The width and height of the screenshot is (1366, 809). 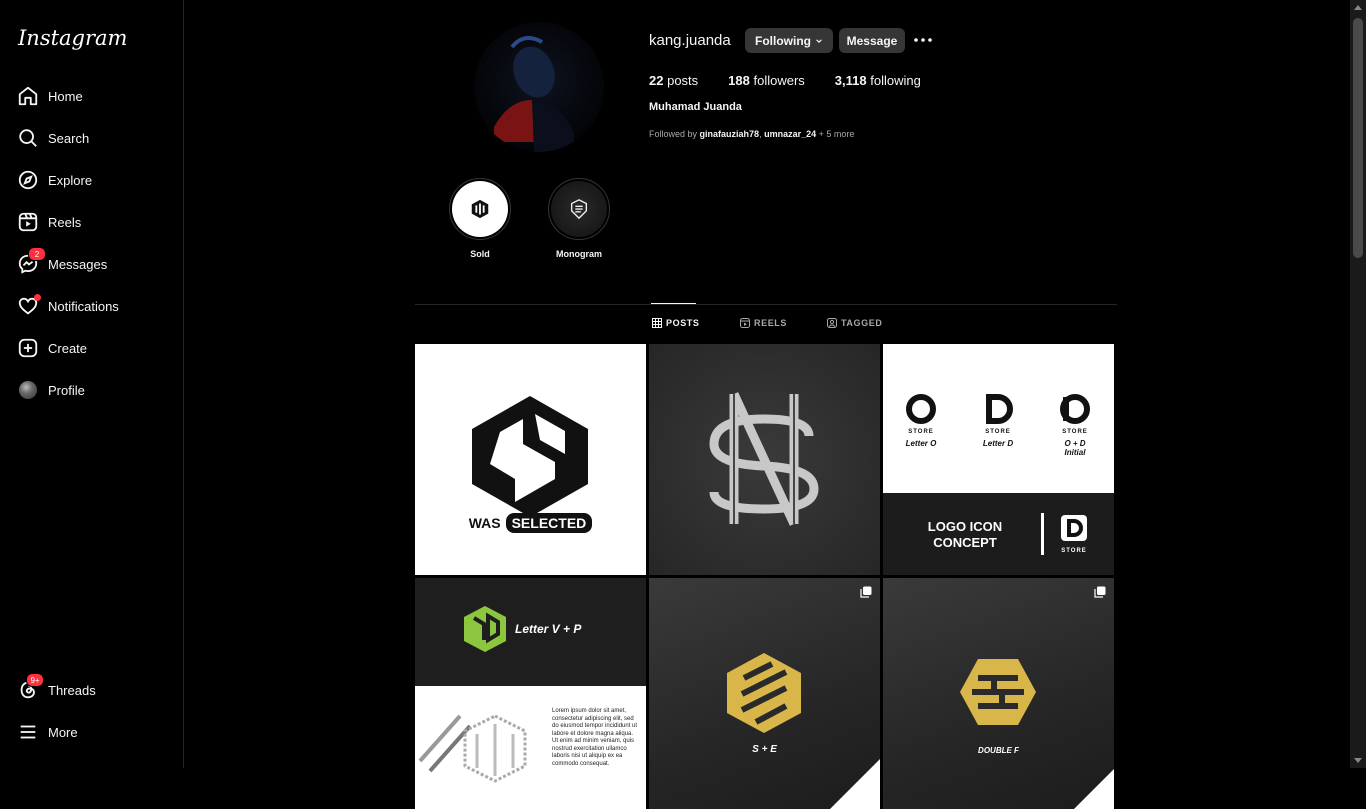 What do you see at coordinates (28, 690) in the screenshot?
I see `threads-icon: 9+` at bounding box center [28, 690].